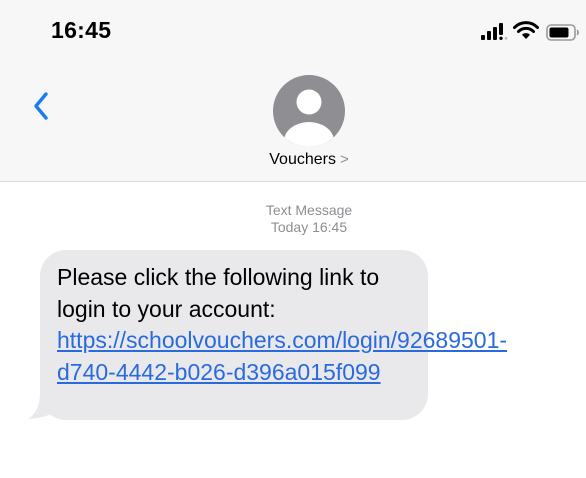  I want to click on contact-name: Vouchers, so click(302, 159).